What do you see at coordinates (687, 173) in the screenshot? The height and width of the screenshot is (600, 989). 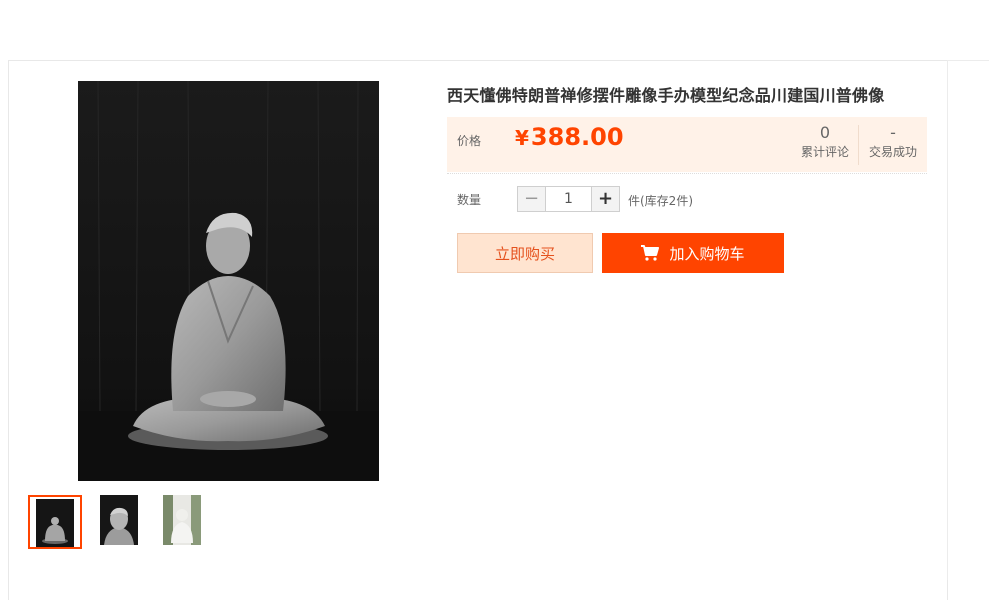 I see `price-divider` at bounding box center [687, 173].